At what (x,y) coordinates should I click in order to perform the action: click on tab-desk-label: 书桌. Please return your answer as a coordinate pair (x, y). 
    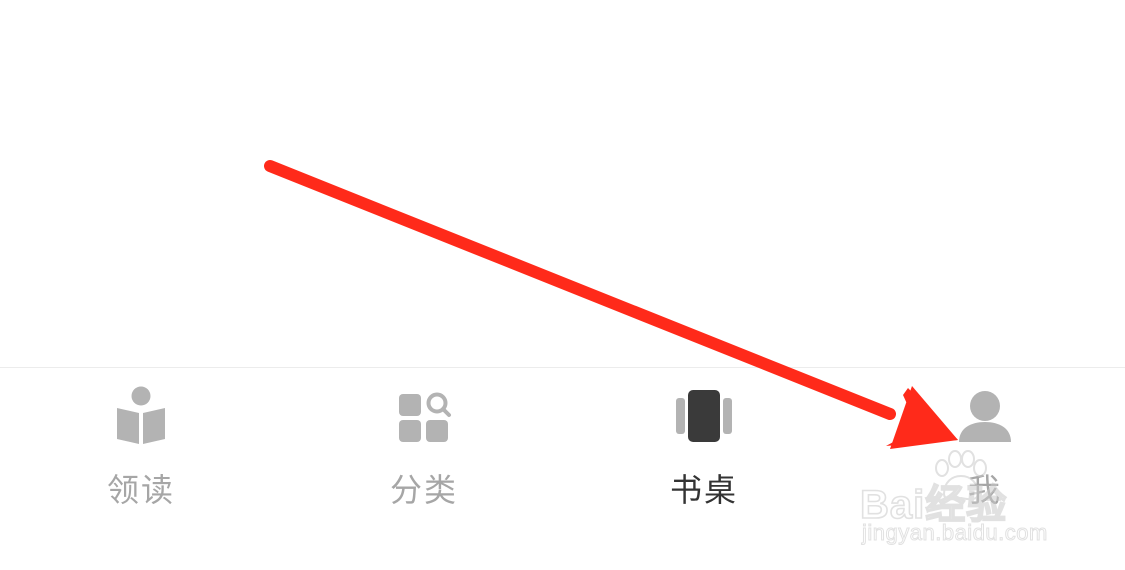
    Looking at the image, I should click on (703, 490).